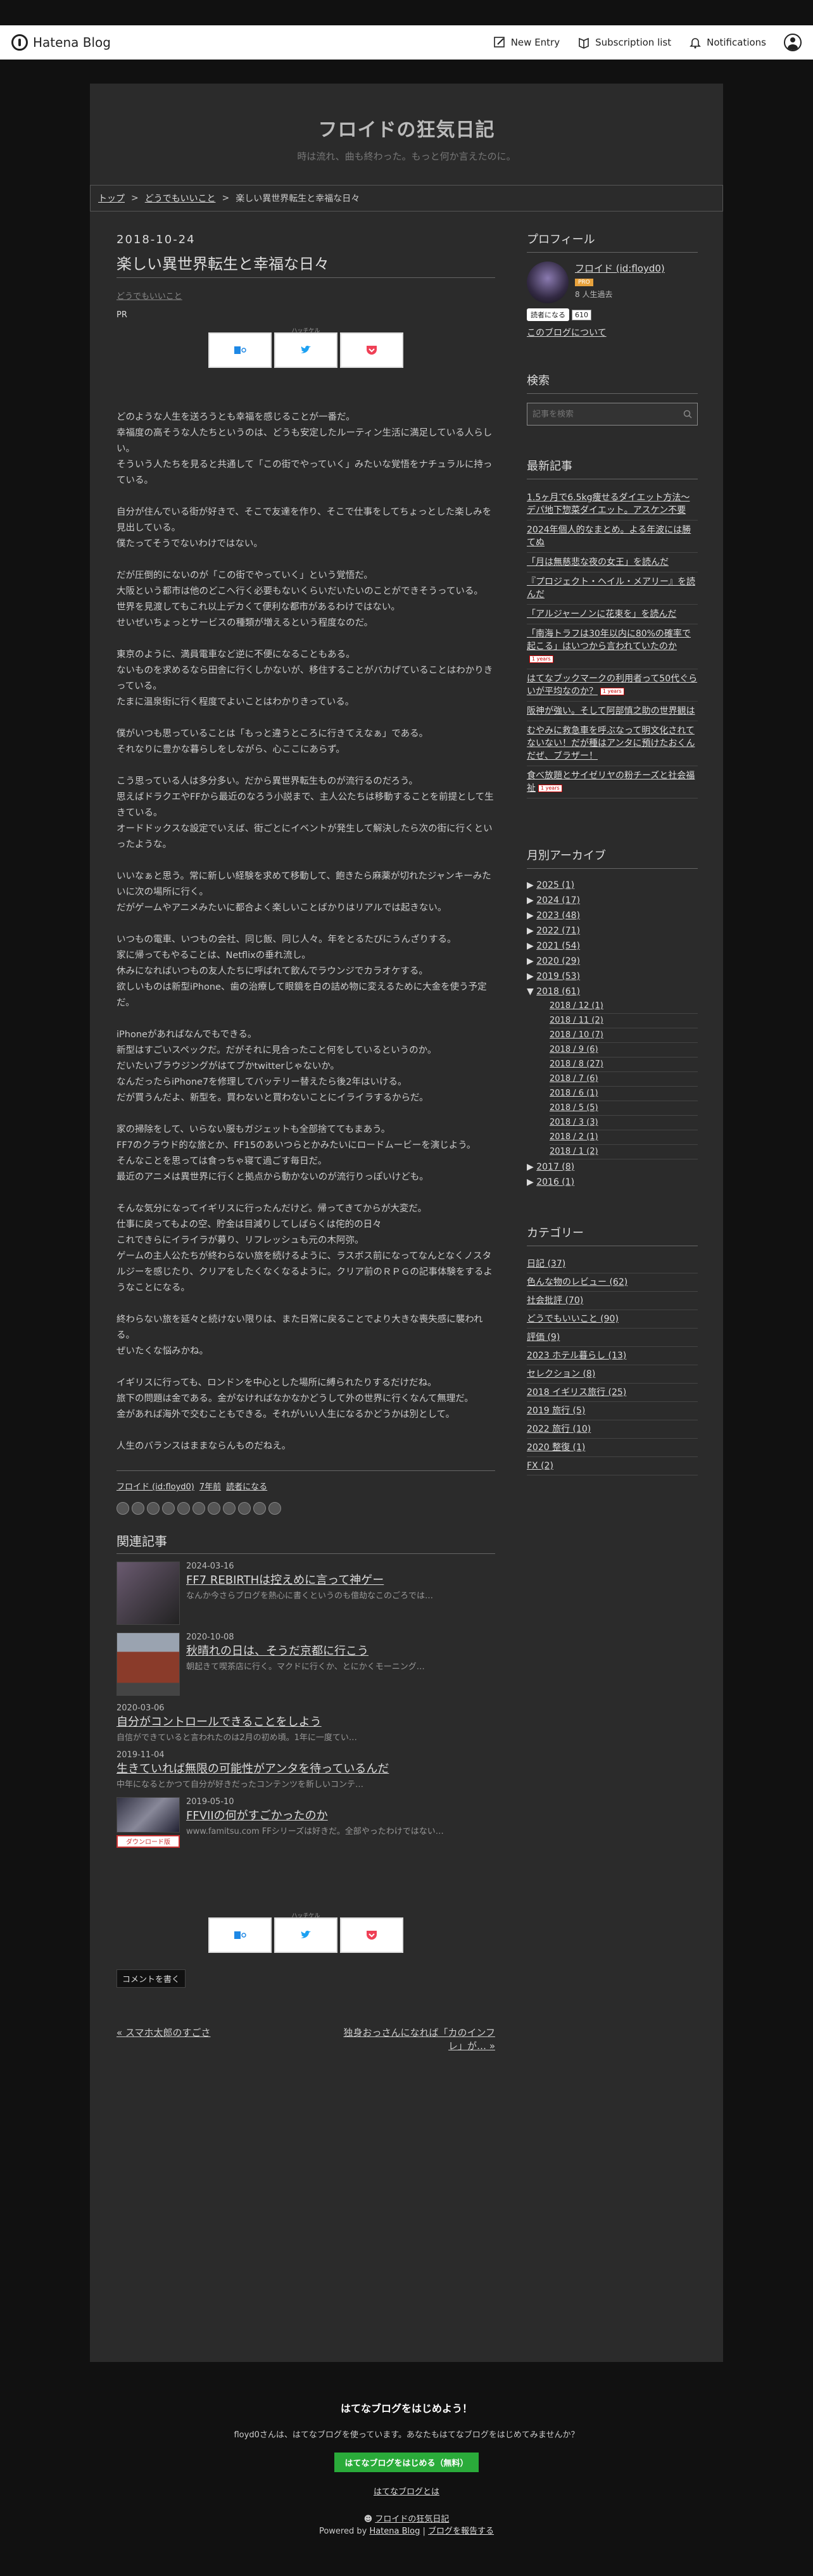 The width and height of the screenshot is (813, 2576). What do you see at coordinates (558, 961) in the screenshot?
I see `archive-year-link: 2020 (29)` at bounding box center [558, 961].